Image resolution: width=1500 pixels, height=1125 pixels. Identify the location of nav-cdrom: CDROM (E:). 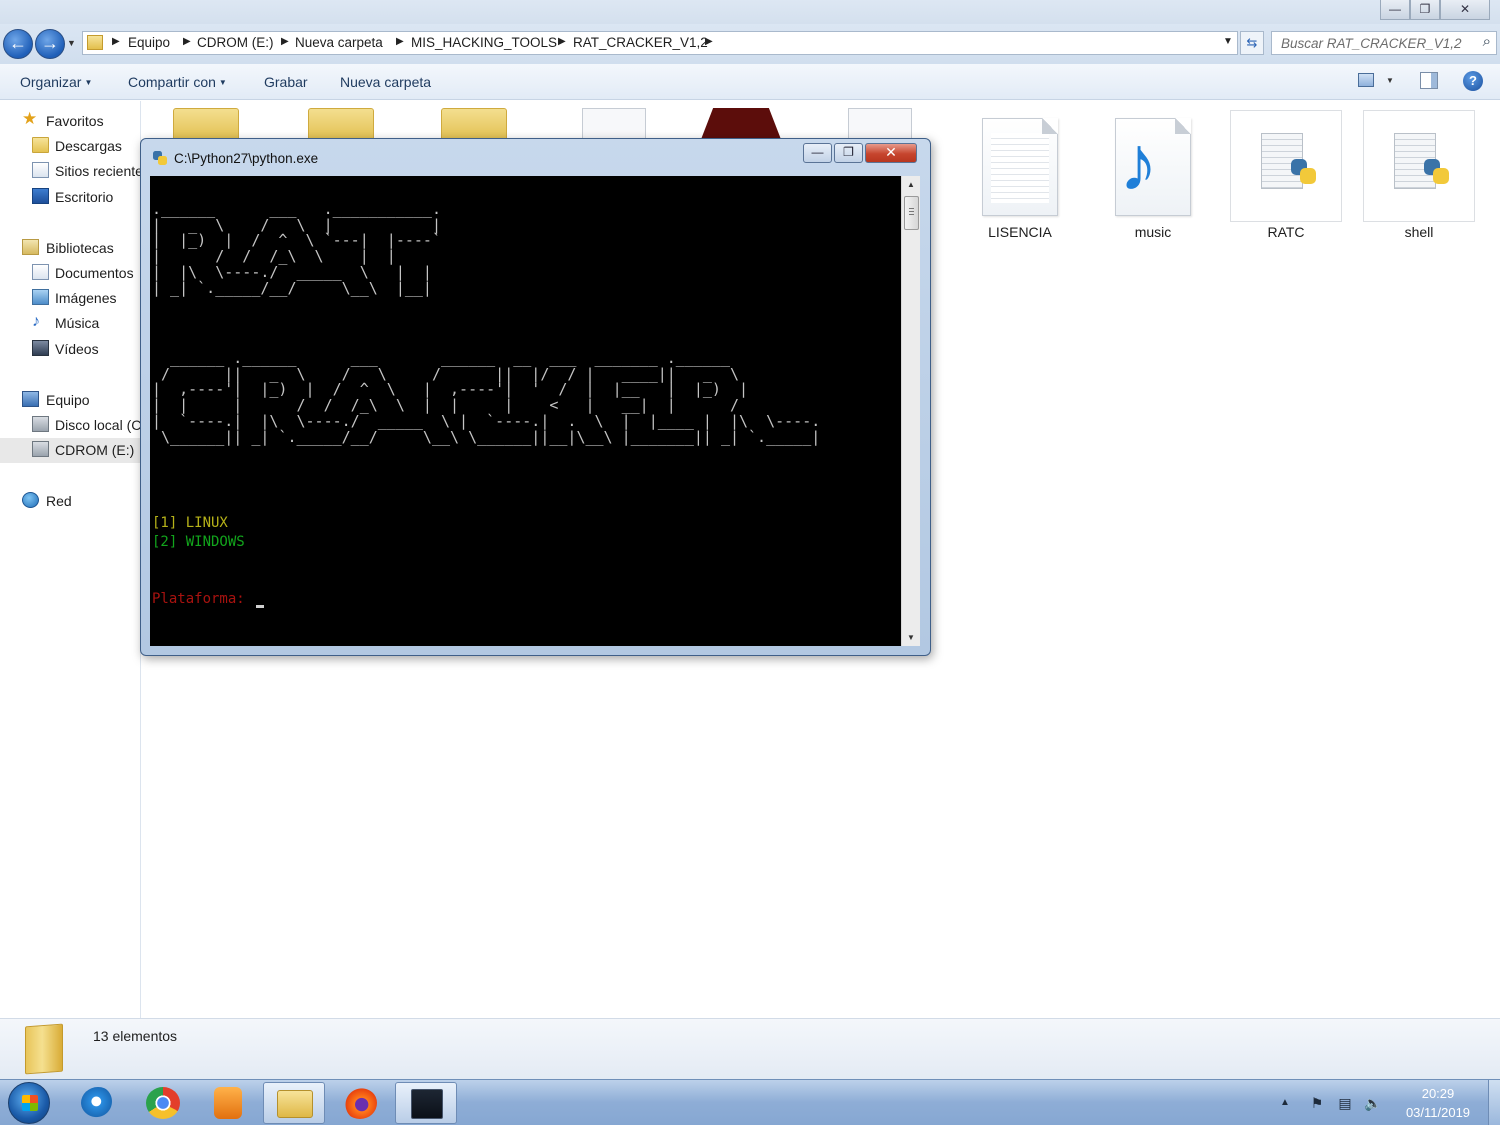
(70, 450).